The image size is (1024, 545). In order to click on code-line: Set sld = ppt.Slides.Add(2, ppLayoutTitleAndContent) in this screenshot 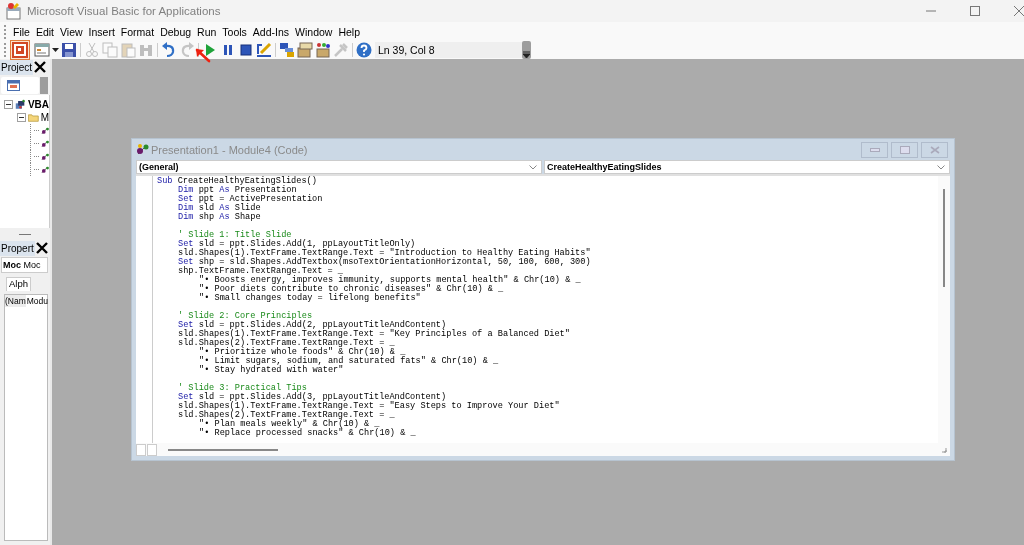, I will do `click(312, 325)`.